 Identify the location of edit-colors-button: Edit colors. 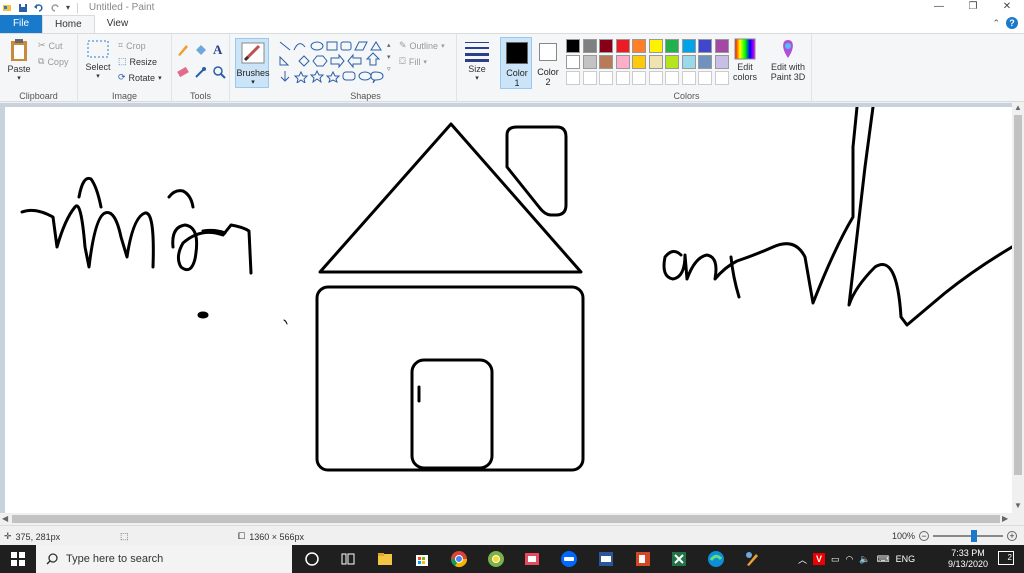
(745, 60).